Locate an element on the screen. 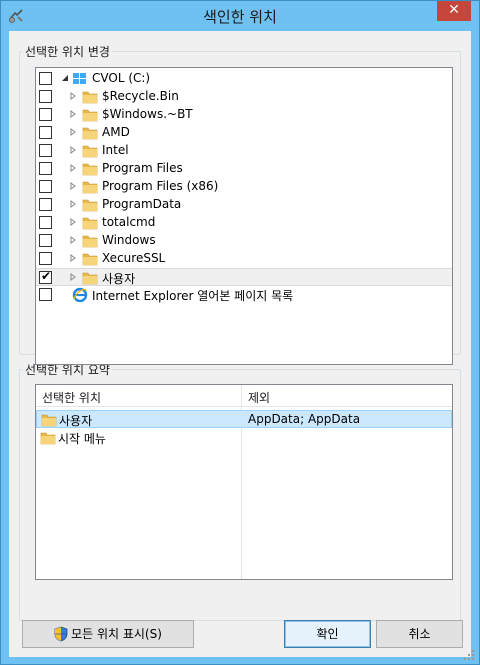  tree-item: Intel is located at coordinates (244, 151).